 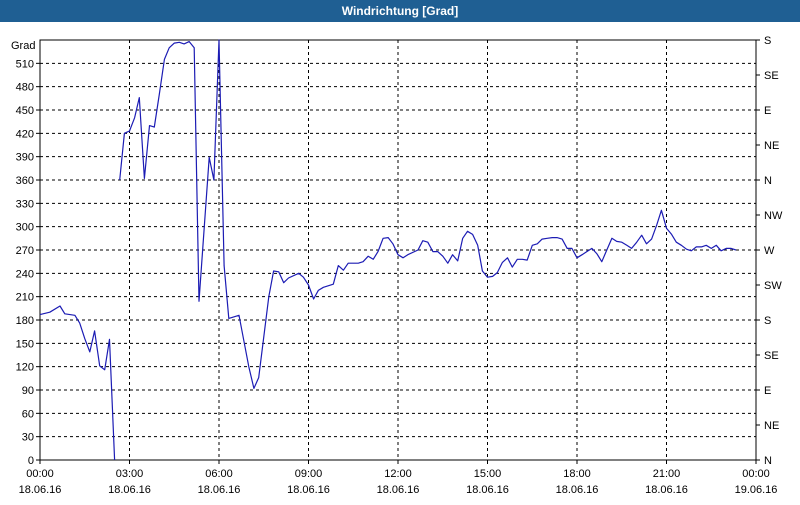 I want to click on y-axis-label: Grad, so click(x=23, y=46).